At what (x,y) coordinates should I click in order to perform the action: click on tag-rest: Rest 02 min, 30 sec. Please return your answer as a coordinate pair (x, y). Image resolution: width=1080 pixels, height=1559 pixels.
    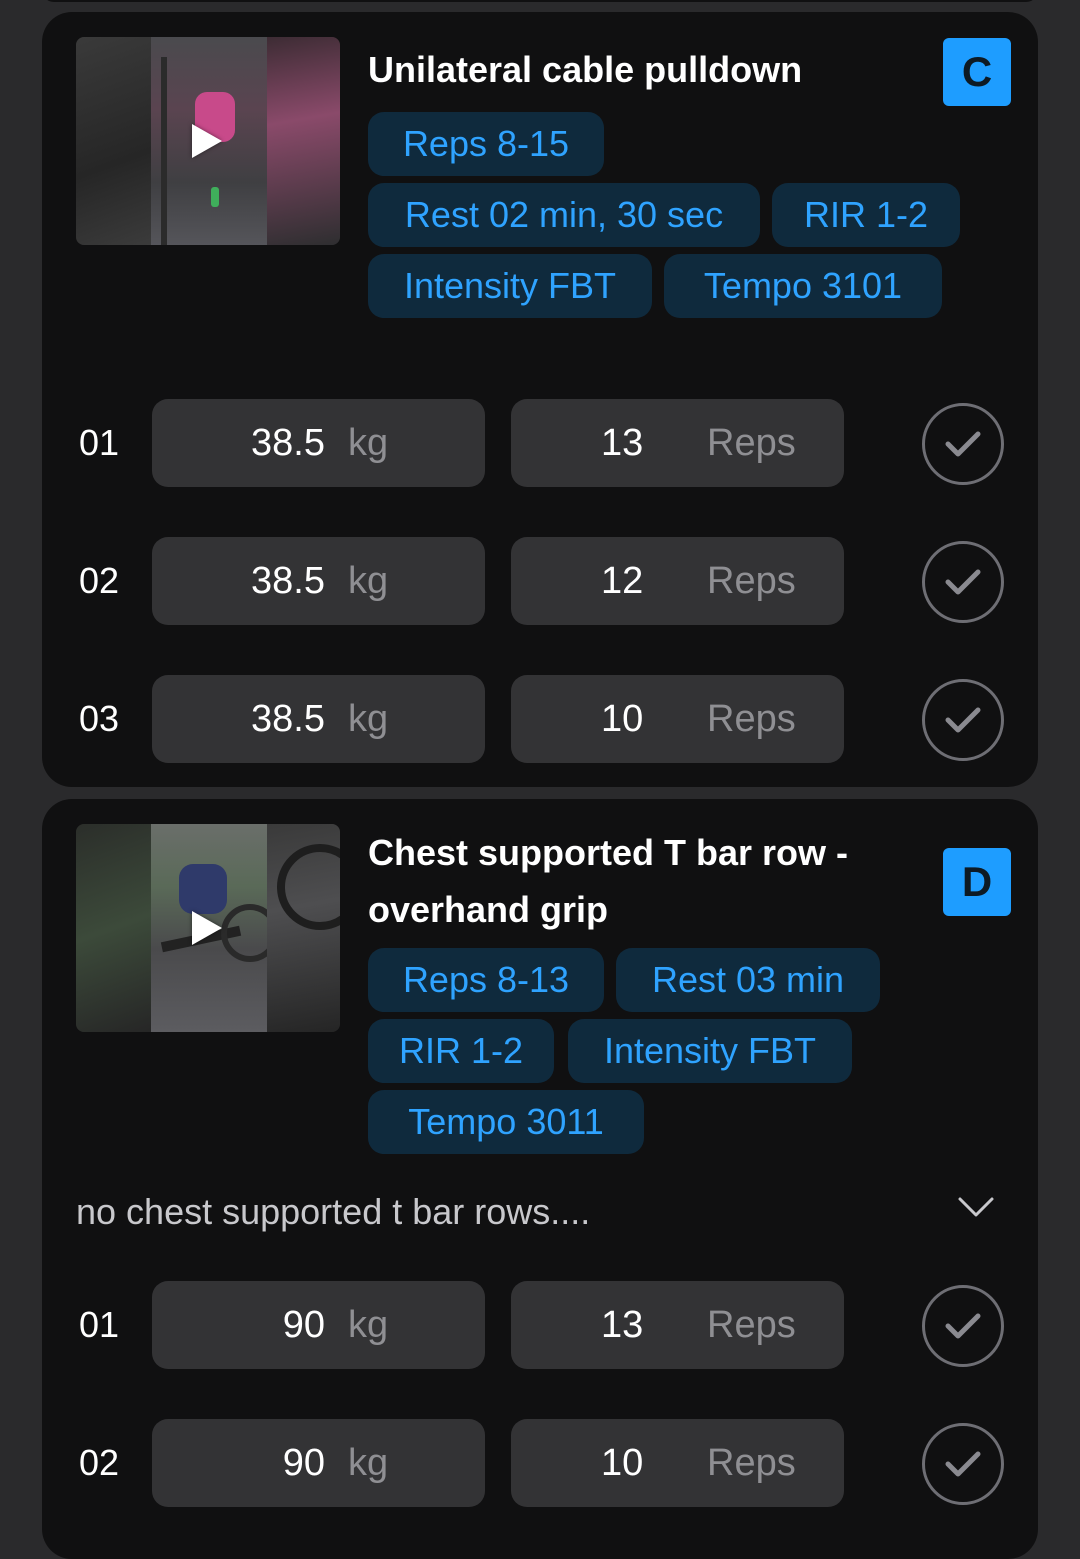
    Looking at the image, I should click on (564, 215).